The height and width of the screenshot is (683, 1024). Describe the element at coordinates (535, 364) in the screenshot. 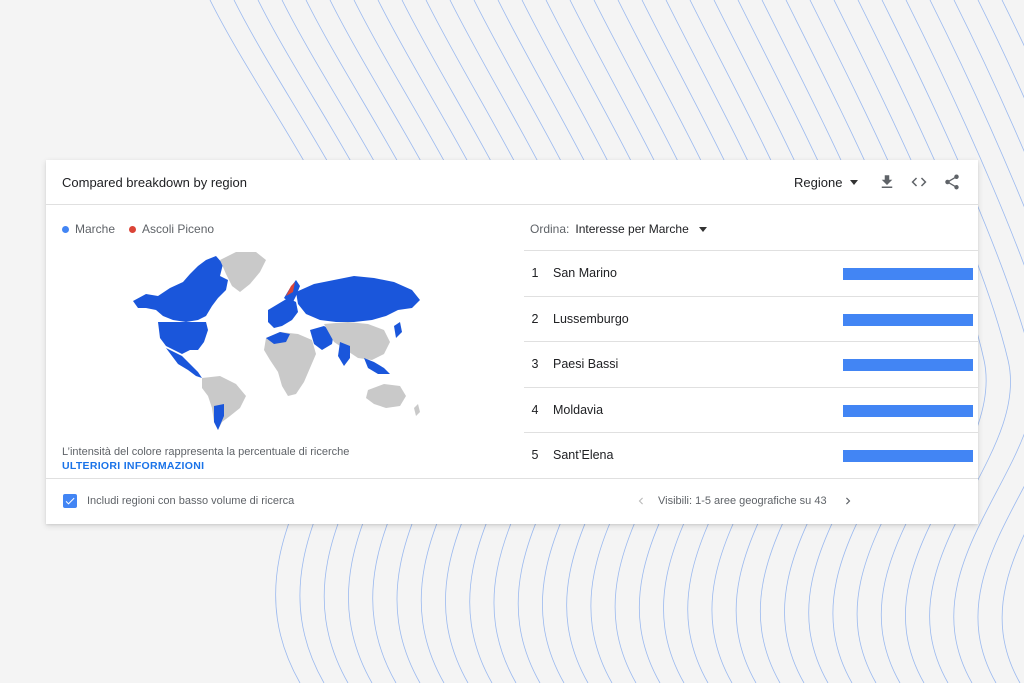

I see `row-rank: 3` at that location.